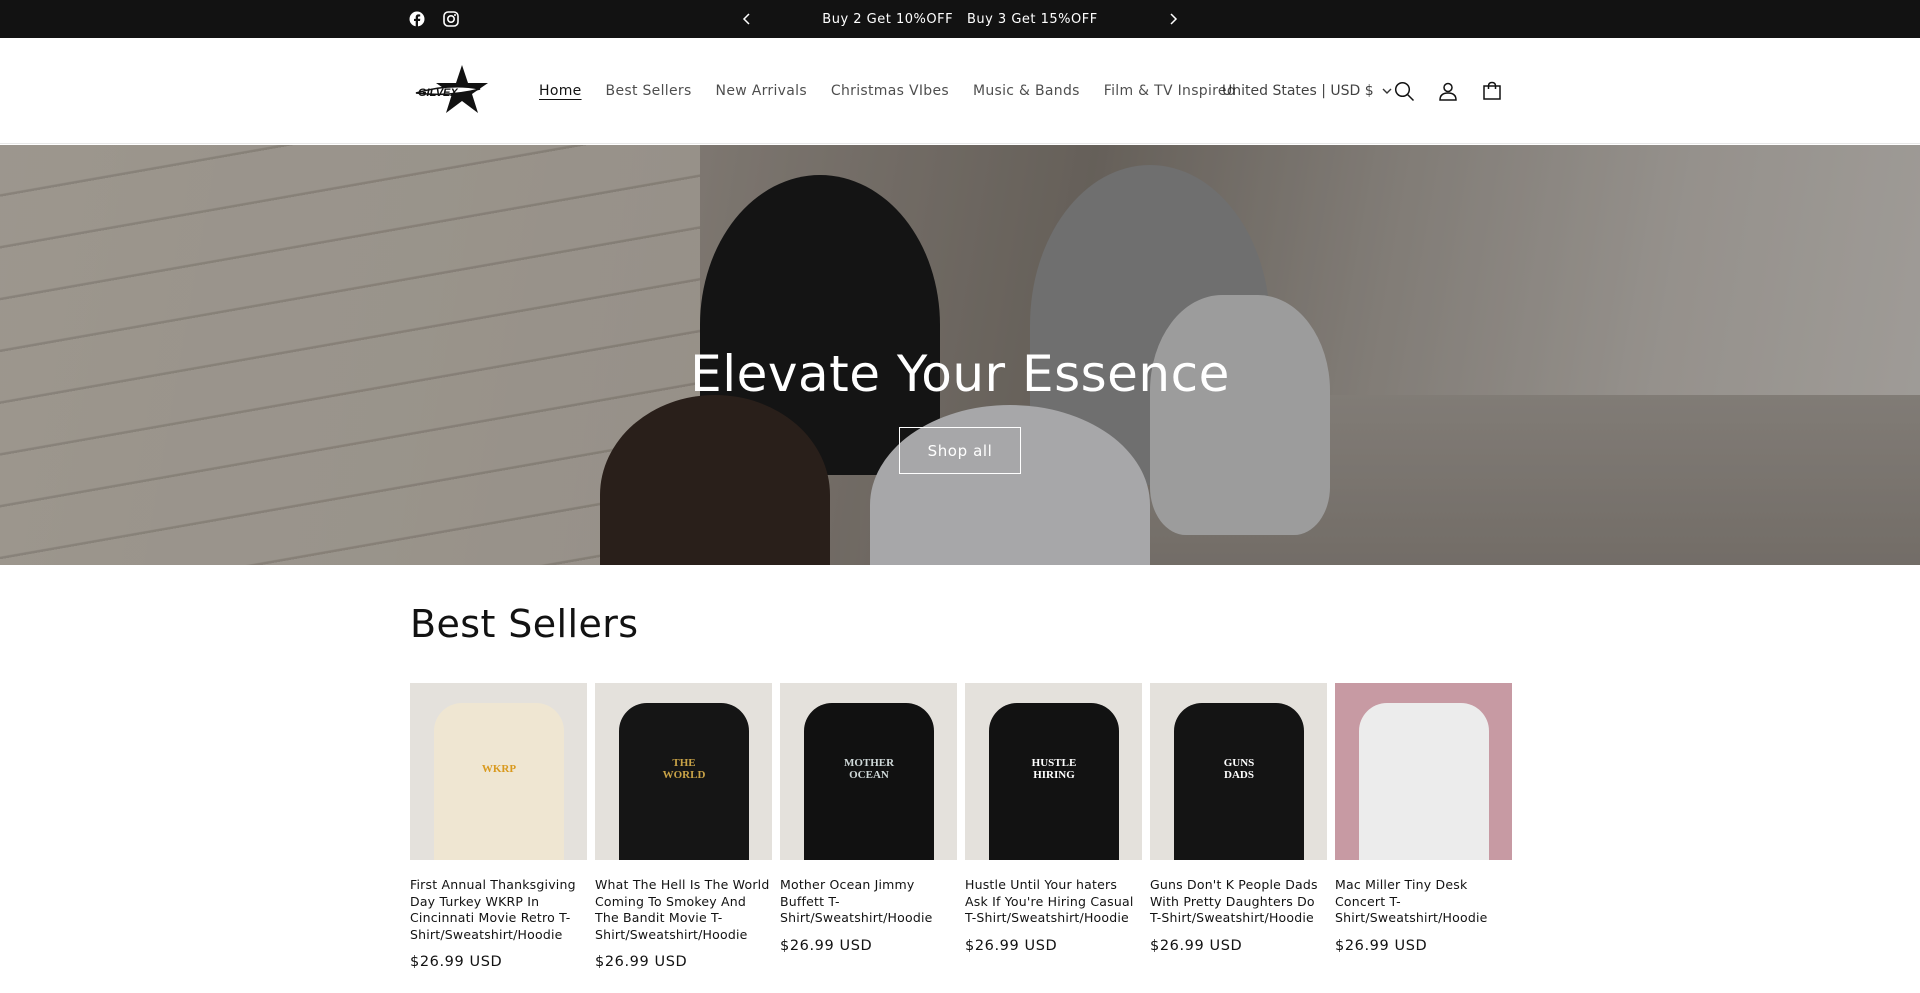 Image resolution: width=1920 pixels, height=993 pixels. I want to click on section-title: Best Sellers, so click(524, 624).